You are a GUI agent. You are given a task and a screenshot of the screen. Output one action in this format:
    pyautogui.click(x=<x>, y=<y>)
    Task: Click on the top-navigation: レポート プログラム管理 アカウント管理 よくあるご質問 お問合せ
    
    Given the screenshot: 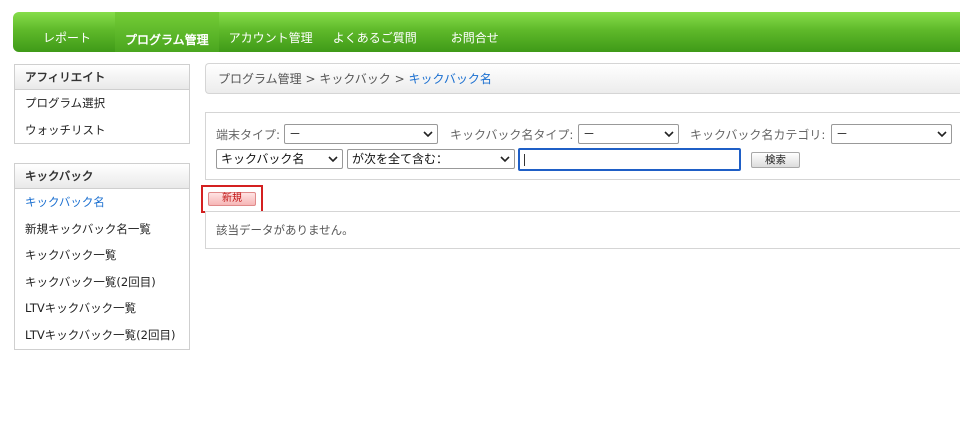 What is the action you would take?
    pyautogui.click(x=486, y=32)
    